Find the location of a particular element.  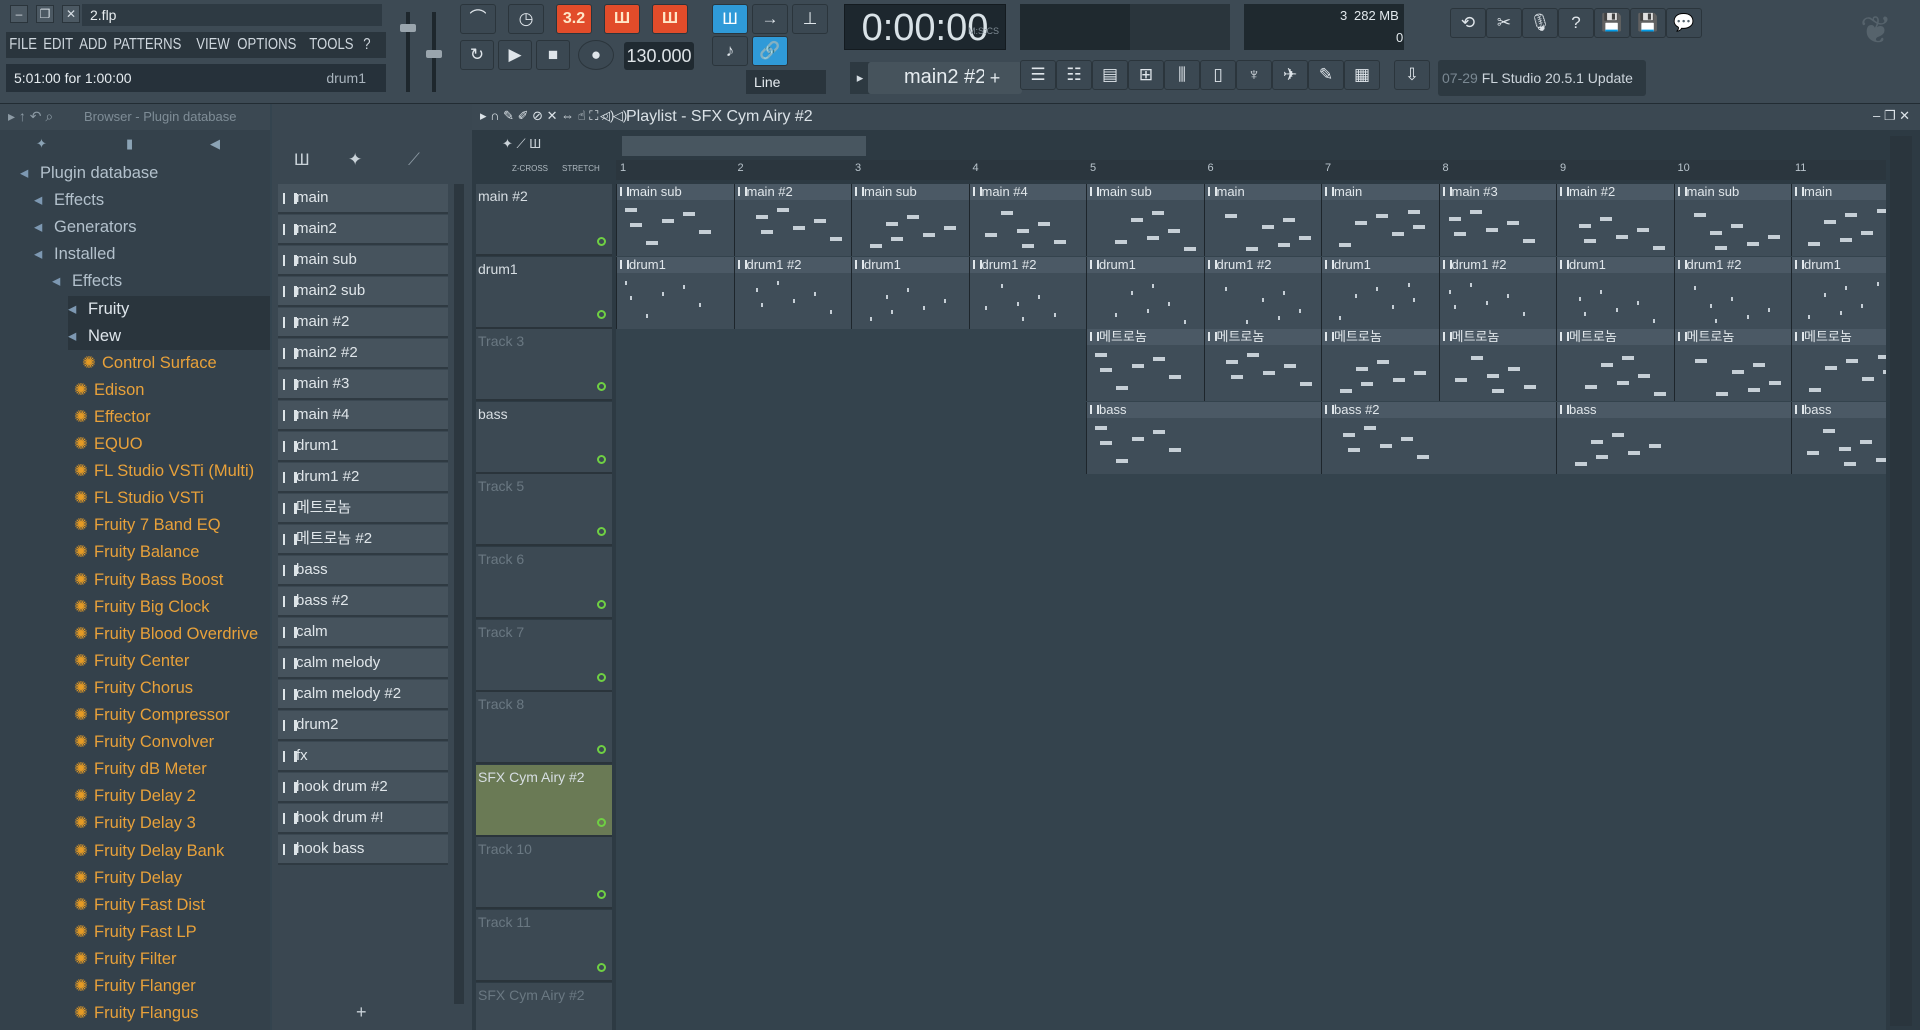

pattern-list-item: 메트로놈 is located at coordinates (363, 509).